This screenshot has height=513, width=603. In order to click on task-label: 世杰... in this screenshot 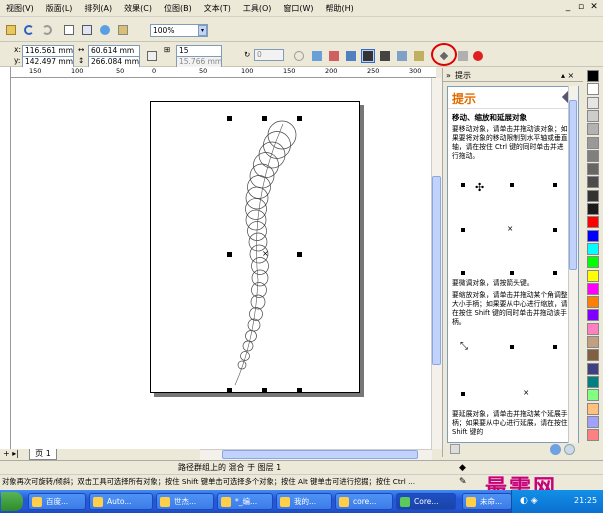, I will do `click(185, 501)`.